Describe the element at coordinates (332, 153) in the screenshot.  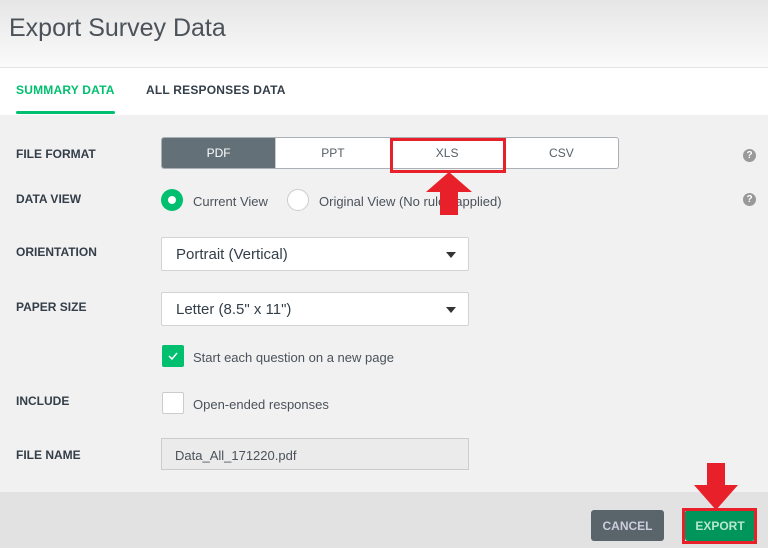
I see `format-ppt-button: PPT` at that location.